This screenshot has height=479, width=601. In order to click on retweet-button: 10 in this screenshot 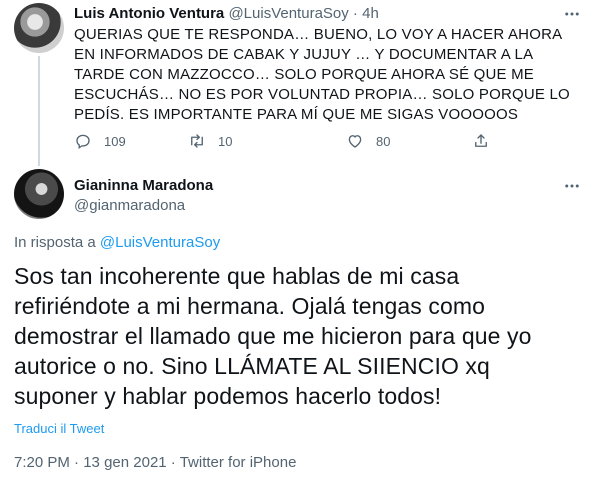, I will do `click(210, 141)`.